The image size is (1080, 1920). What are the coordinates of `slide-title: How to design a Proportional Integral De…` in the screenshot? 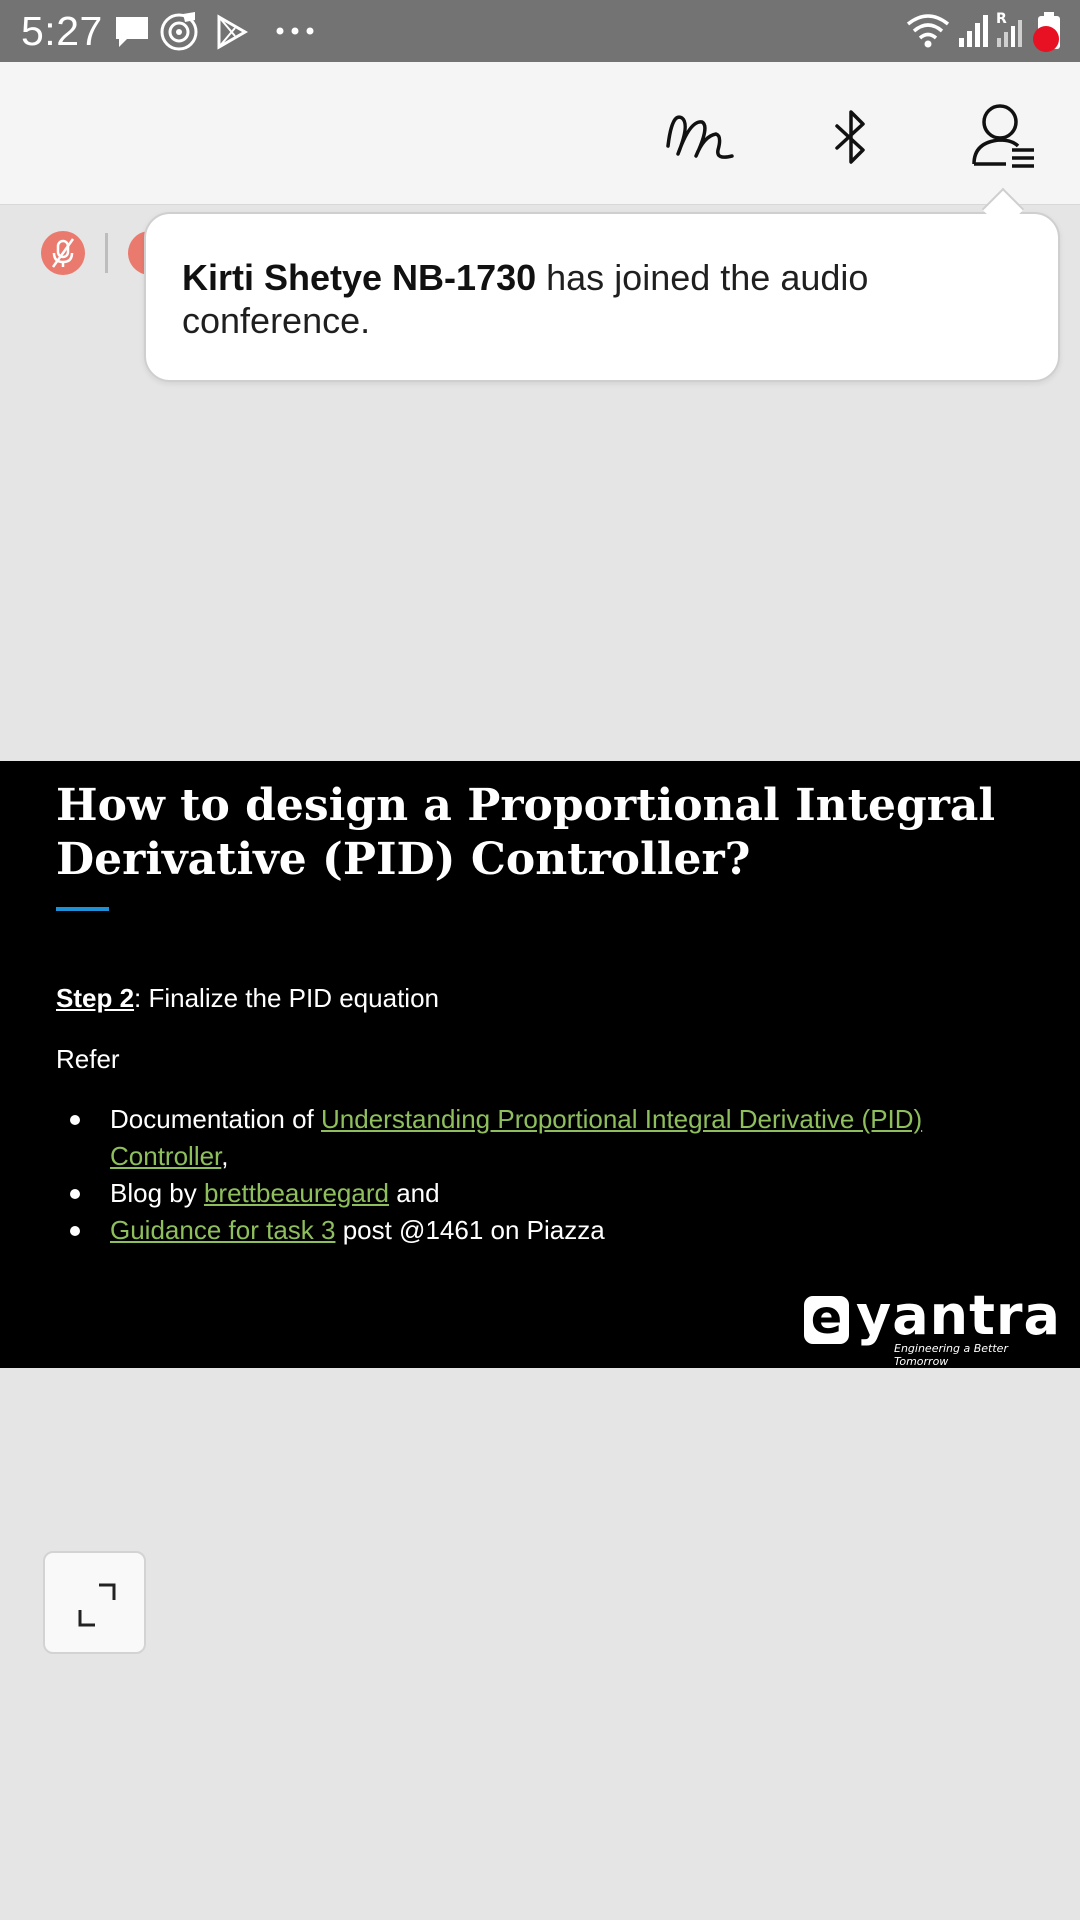 It's located at (526, 832).